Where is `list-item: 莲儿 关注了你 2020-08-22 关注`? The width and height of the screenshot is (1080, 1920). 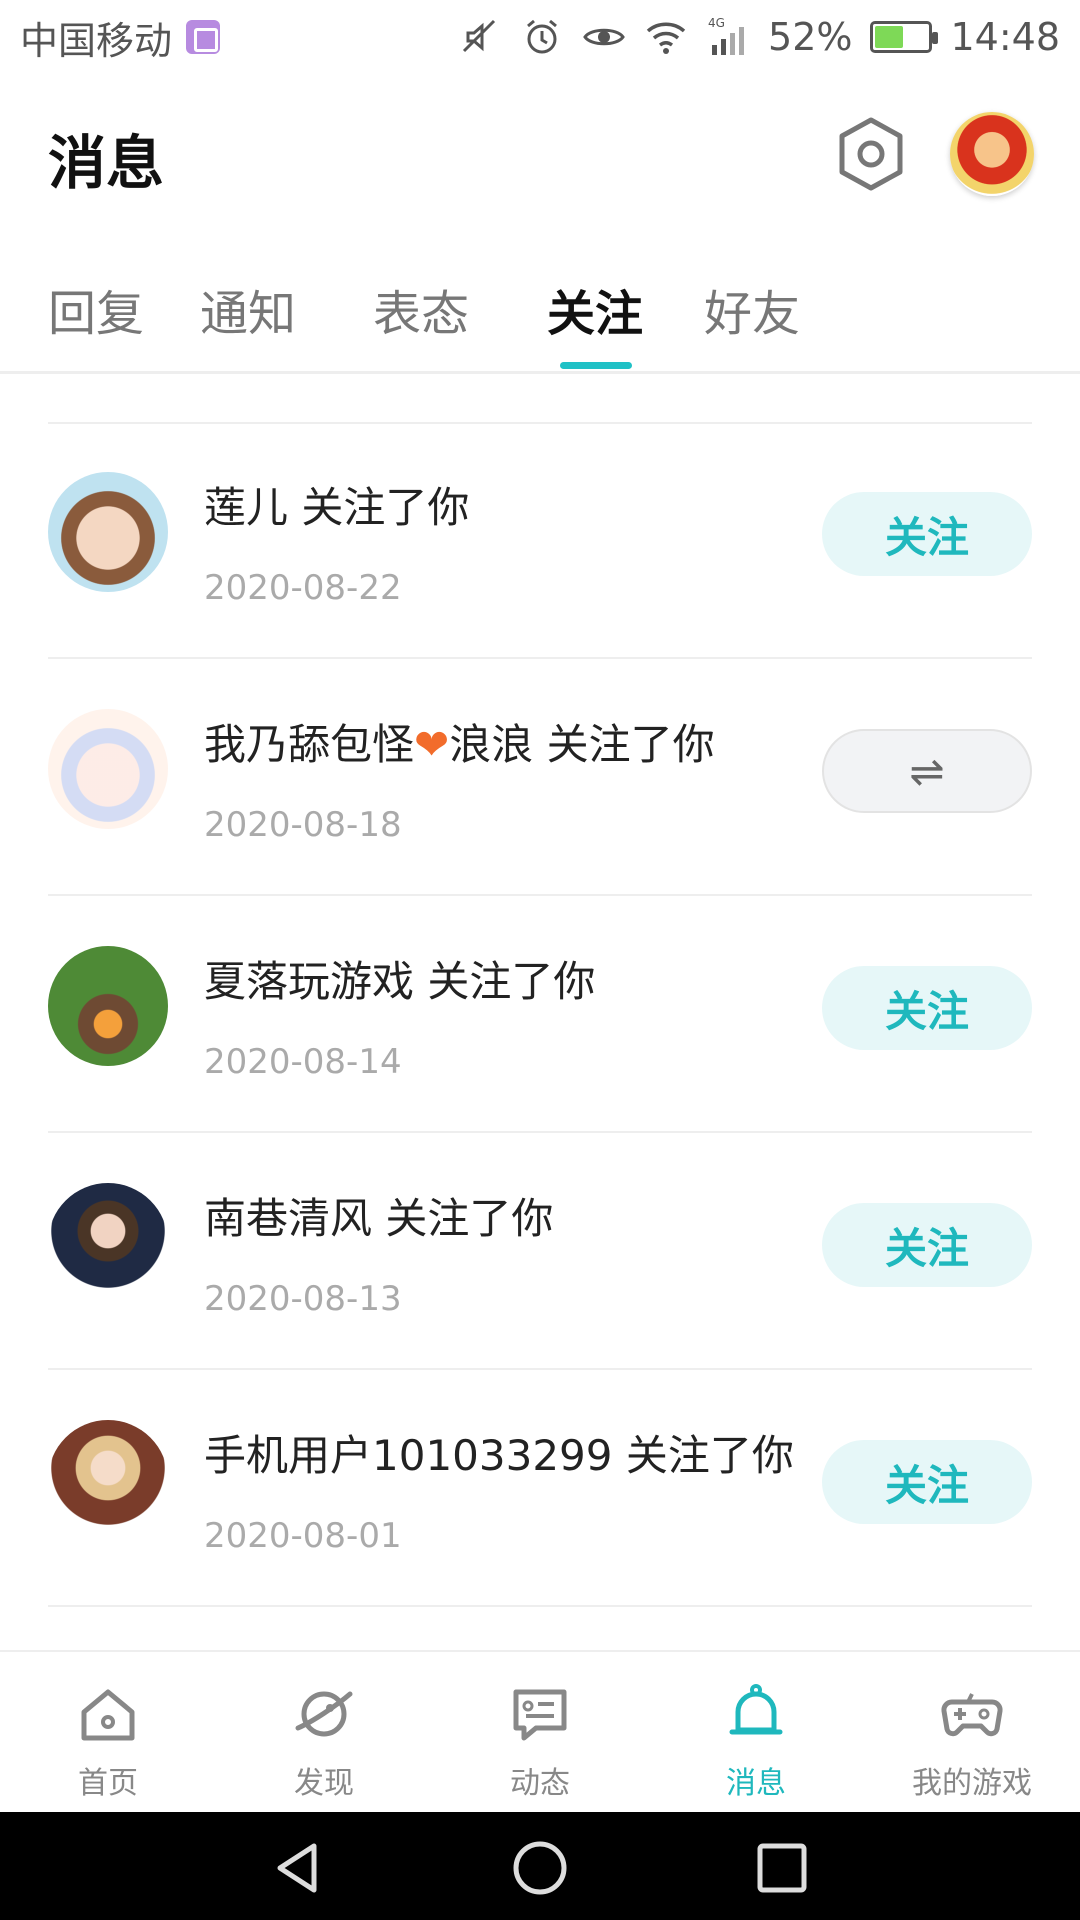
list-item: 莲儿 关注了你 2020-08-22 关注 is located at coordinates (540, 540).